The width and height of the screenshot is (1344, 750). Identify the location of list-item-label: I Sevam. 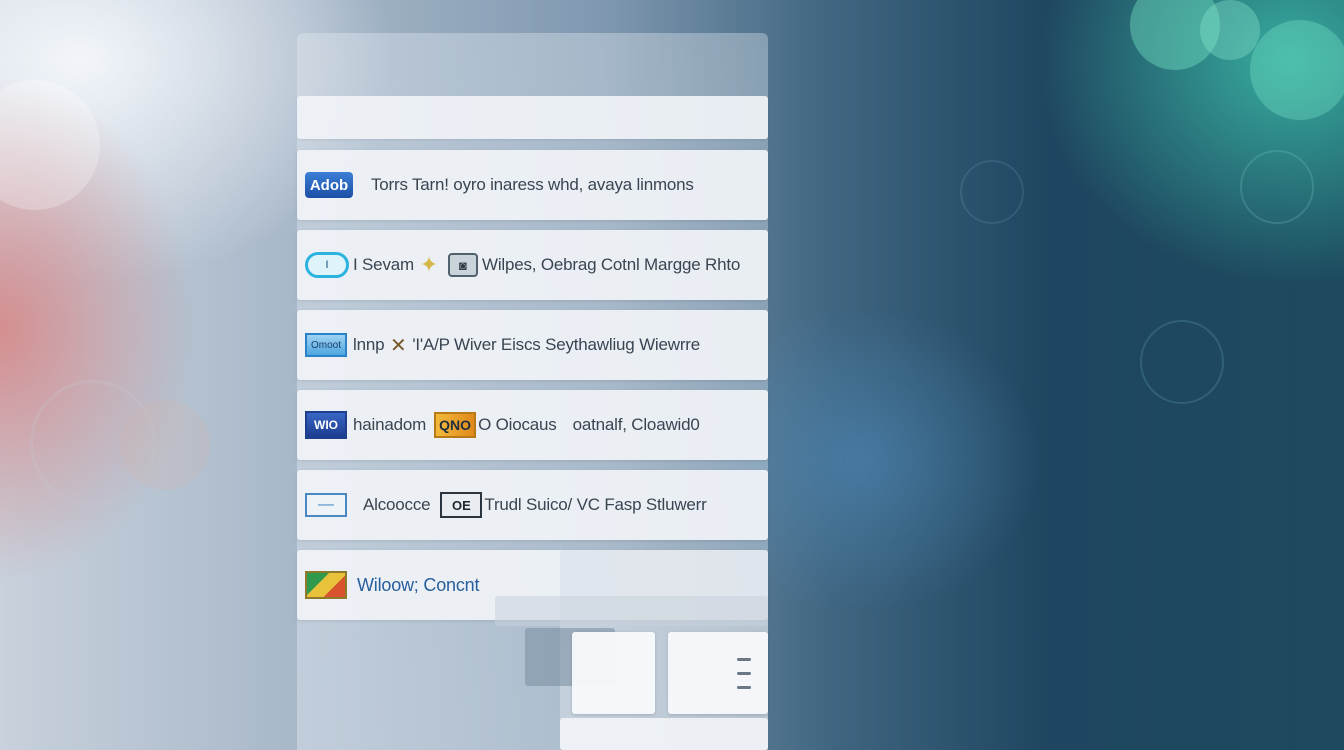
(383, 264).